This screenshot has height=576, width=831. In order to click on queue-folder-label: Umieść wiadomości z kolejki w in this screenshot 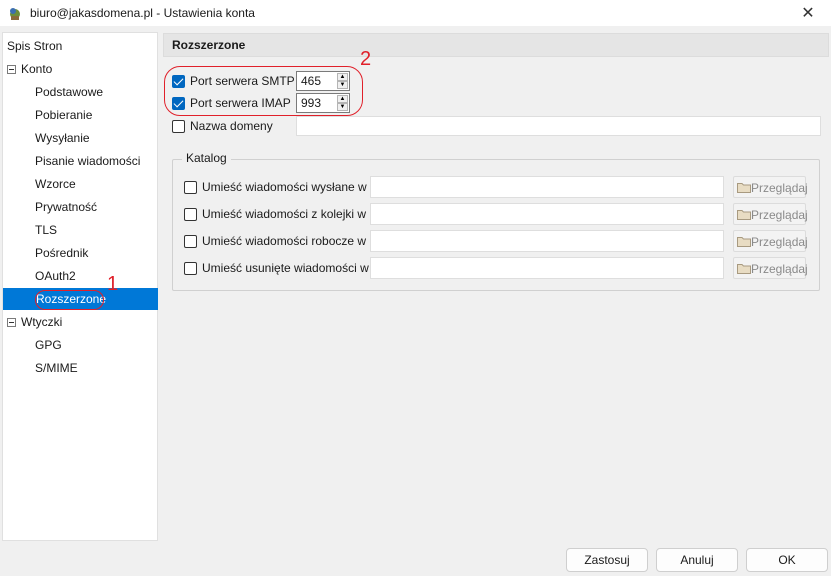, I will do `click(284, 214)`.